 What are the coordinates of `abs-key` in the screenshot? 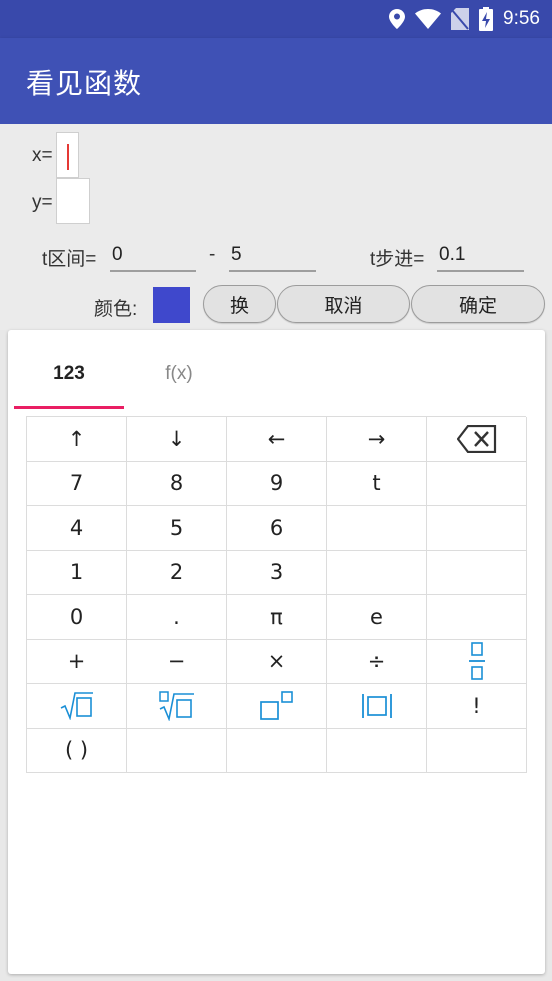 It's located at (377, 706).